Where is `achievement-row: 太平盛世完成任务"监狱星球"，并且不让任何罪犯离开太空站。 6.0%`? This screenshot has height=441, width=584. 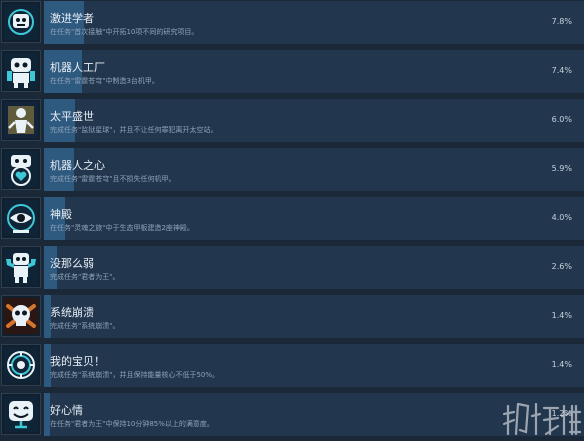
achievement-row: 太平盛世完成任务"监狱星球"，并且不让任何罪犯离开太空站。 6.0% is located at coordinates (292, 122).